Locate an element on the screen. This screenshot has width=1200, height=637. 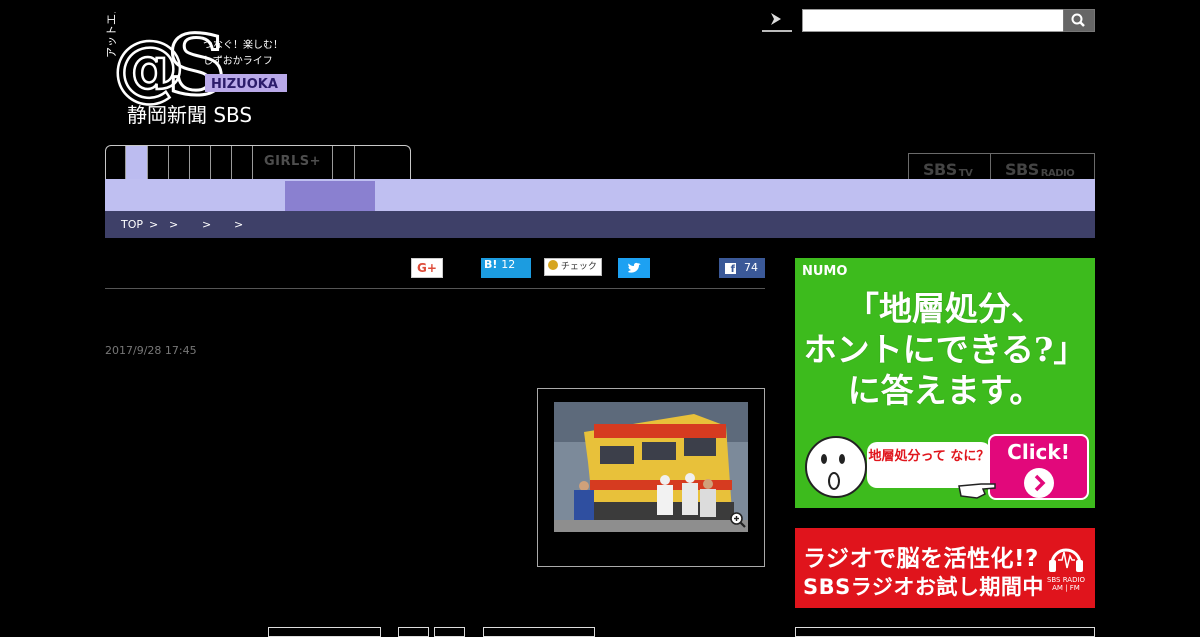
search-icon is located at coordinates (1078, 20).